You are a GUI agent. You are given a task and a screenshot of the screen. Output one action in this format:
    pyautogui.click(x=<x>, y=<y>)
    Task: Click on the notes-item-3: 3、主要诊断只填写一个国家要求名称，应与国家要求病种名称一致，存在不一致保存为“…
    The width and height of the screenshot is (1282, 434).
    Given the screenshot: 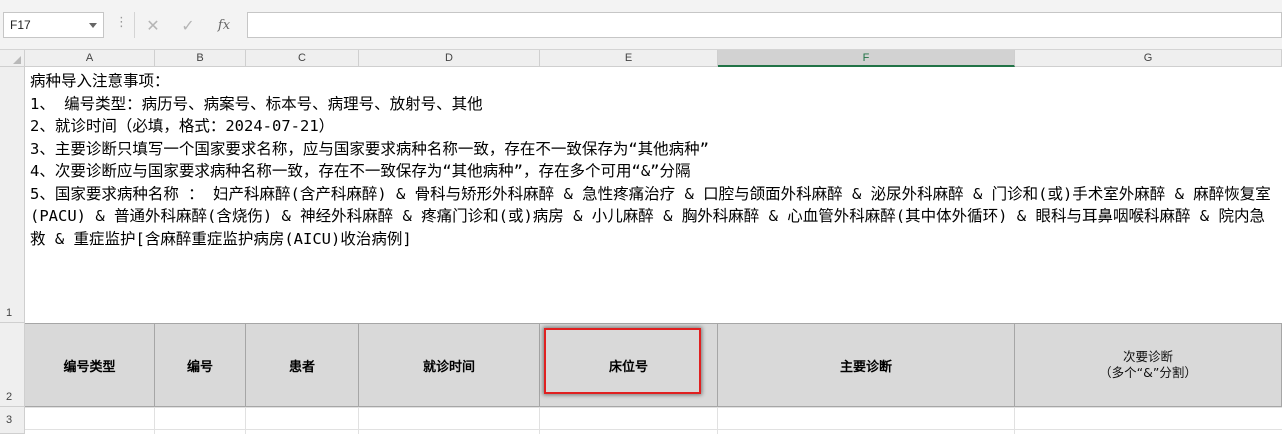 What is the action you would take?
    pyautogui.click(x=369, y=148)
    